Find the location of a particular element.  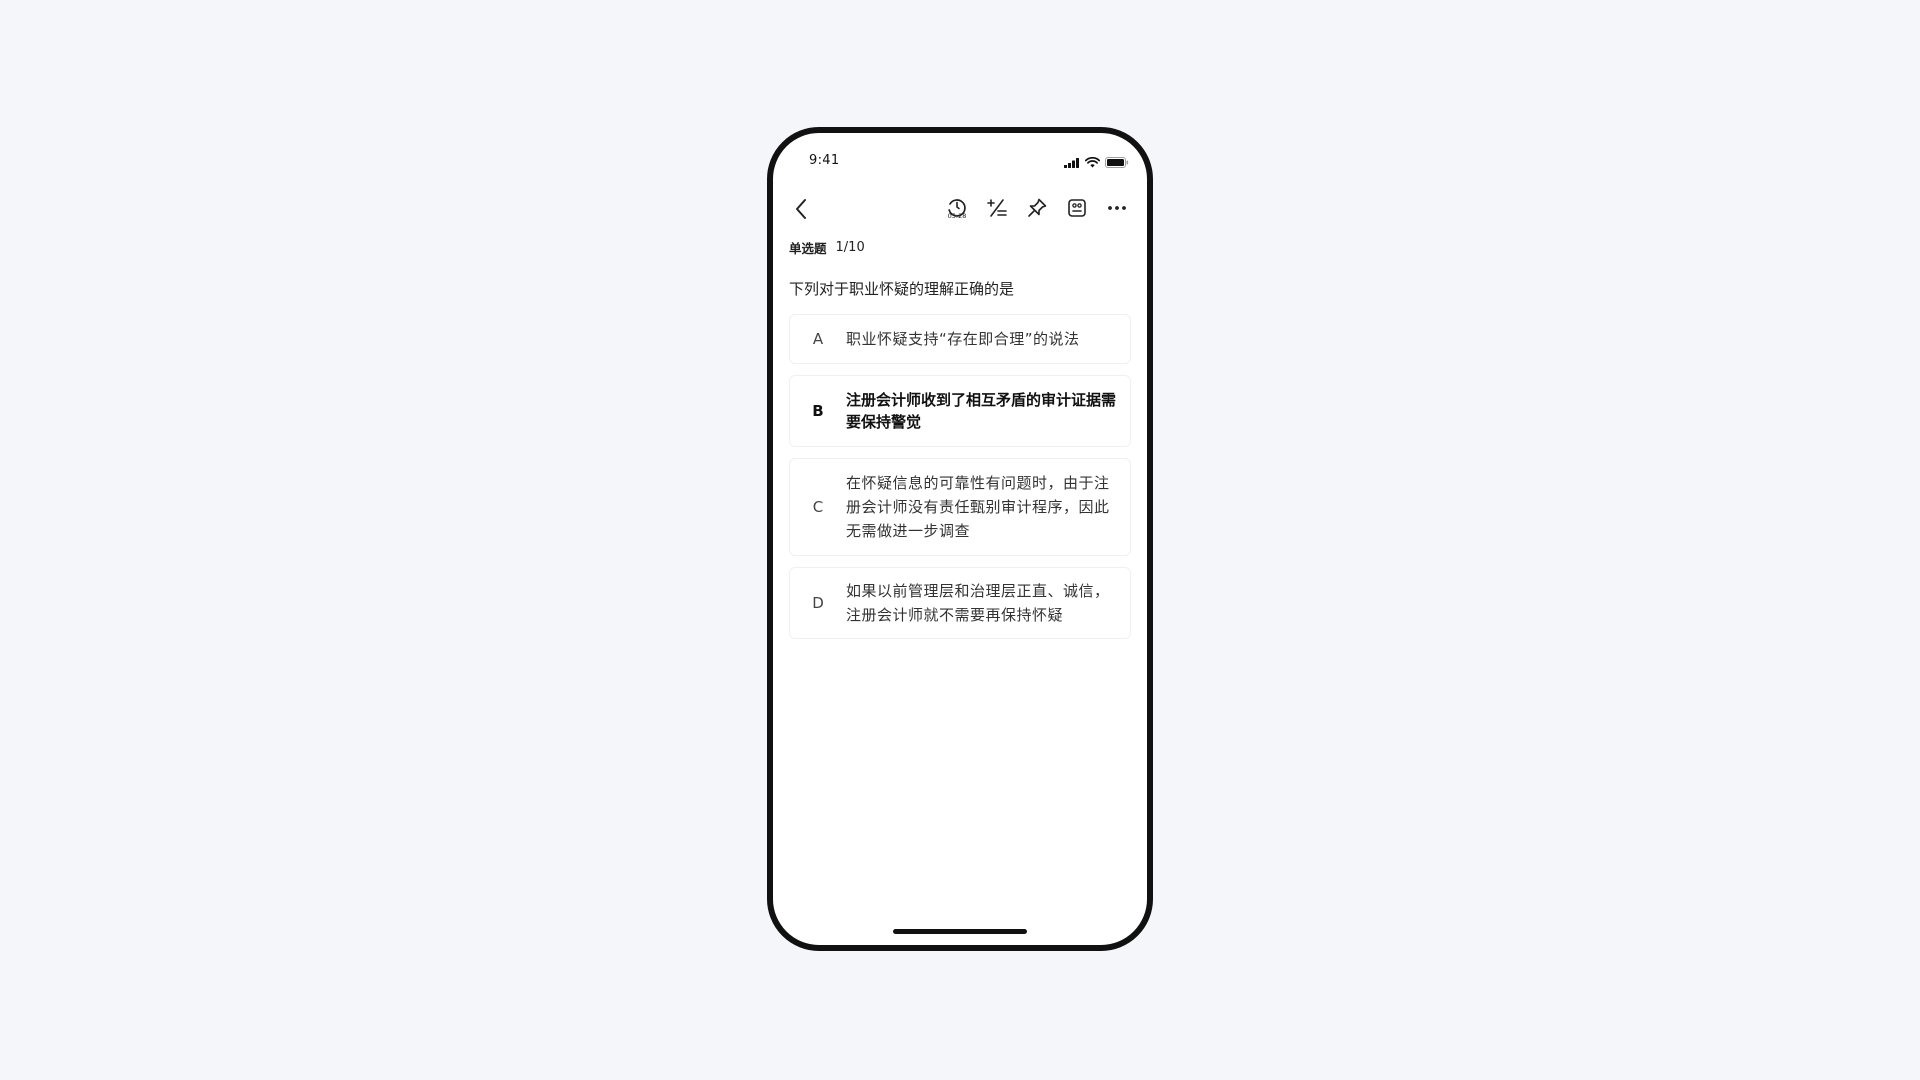

chevron-left-icon is located at coordinates (801, 209).